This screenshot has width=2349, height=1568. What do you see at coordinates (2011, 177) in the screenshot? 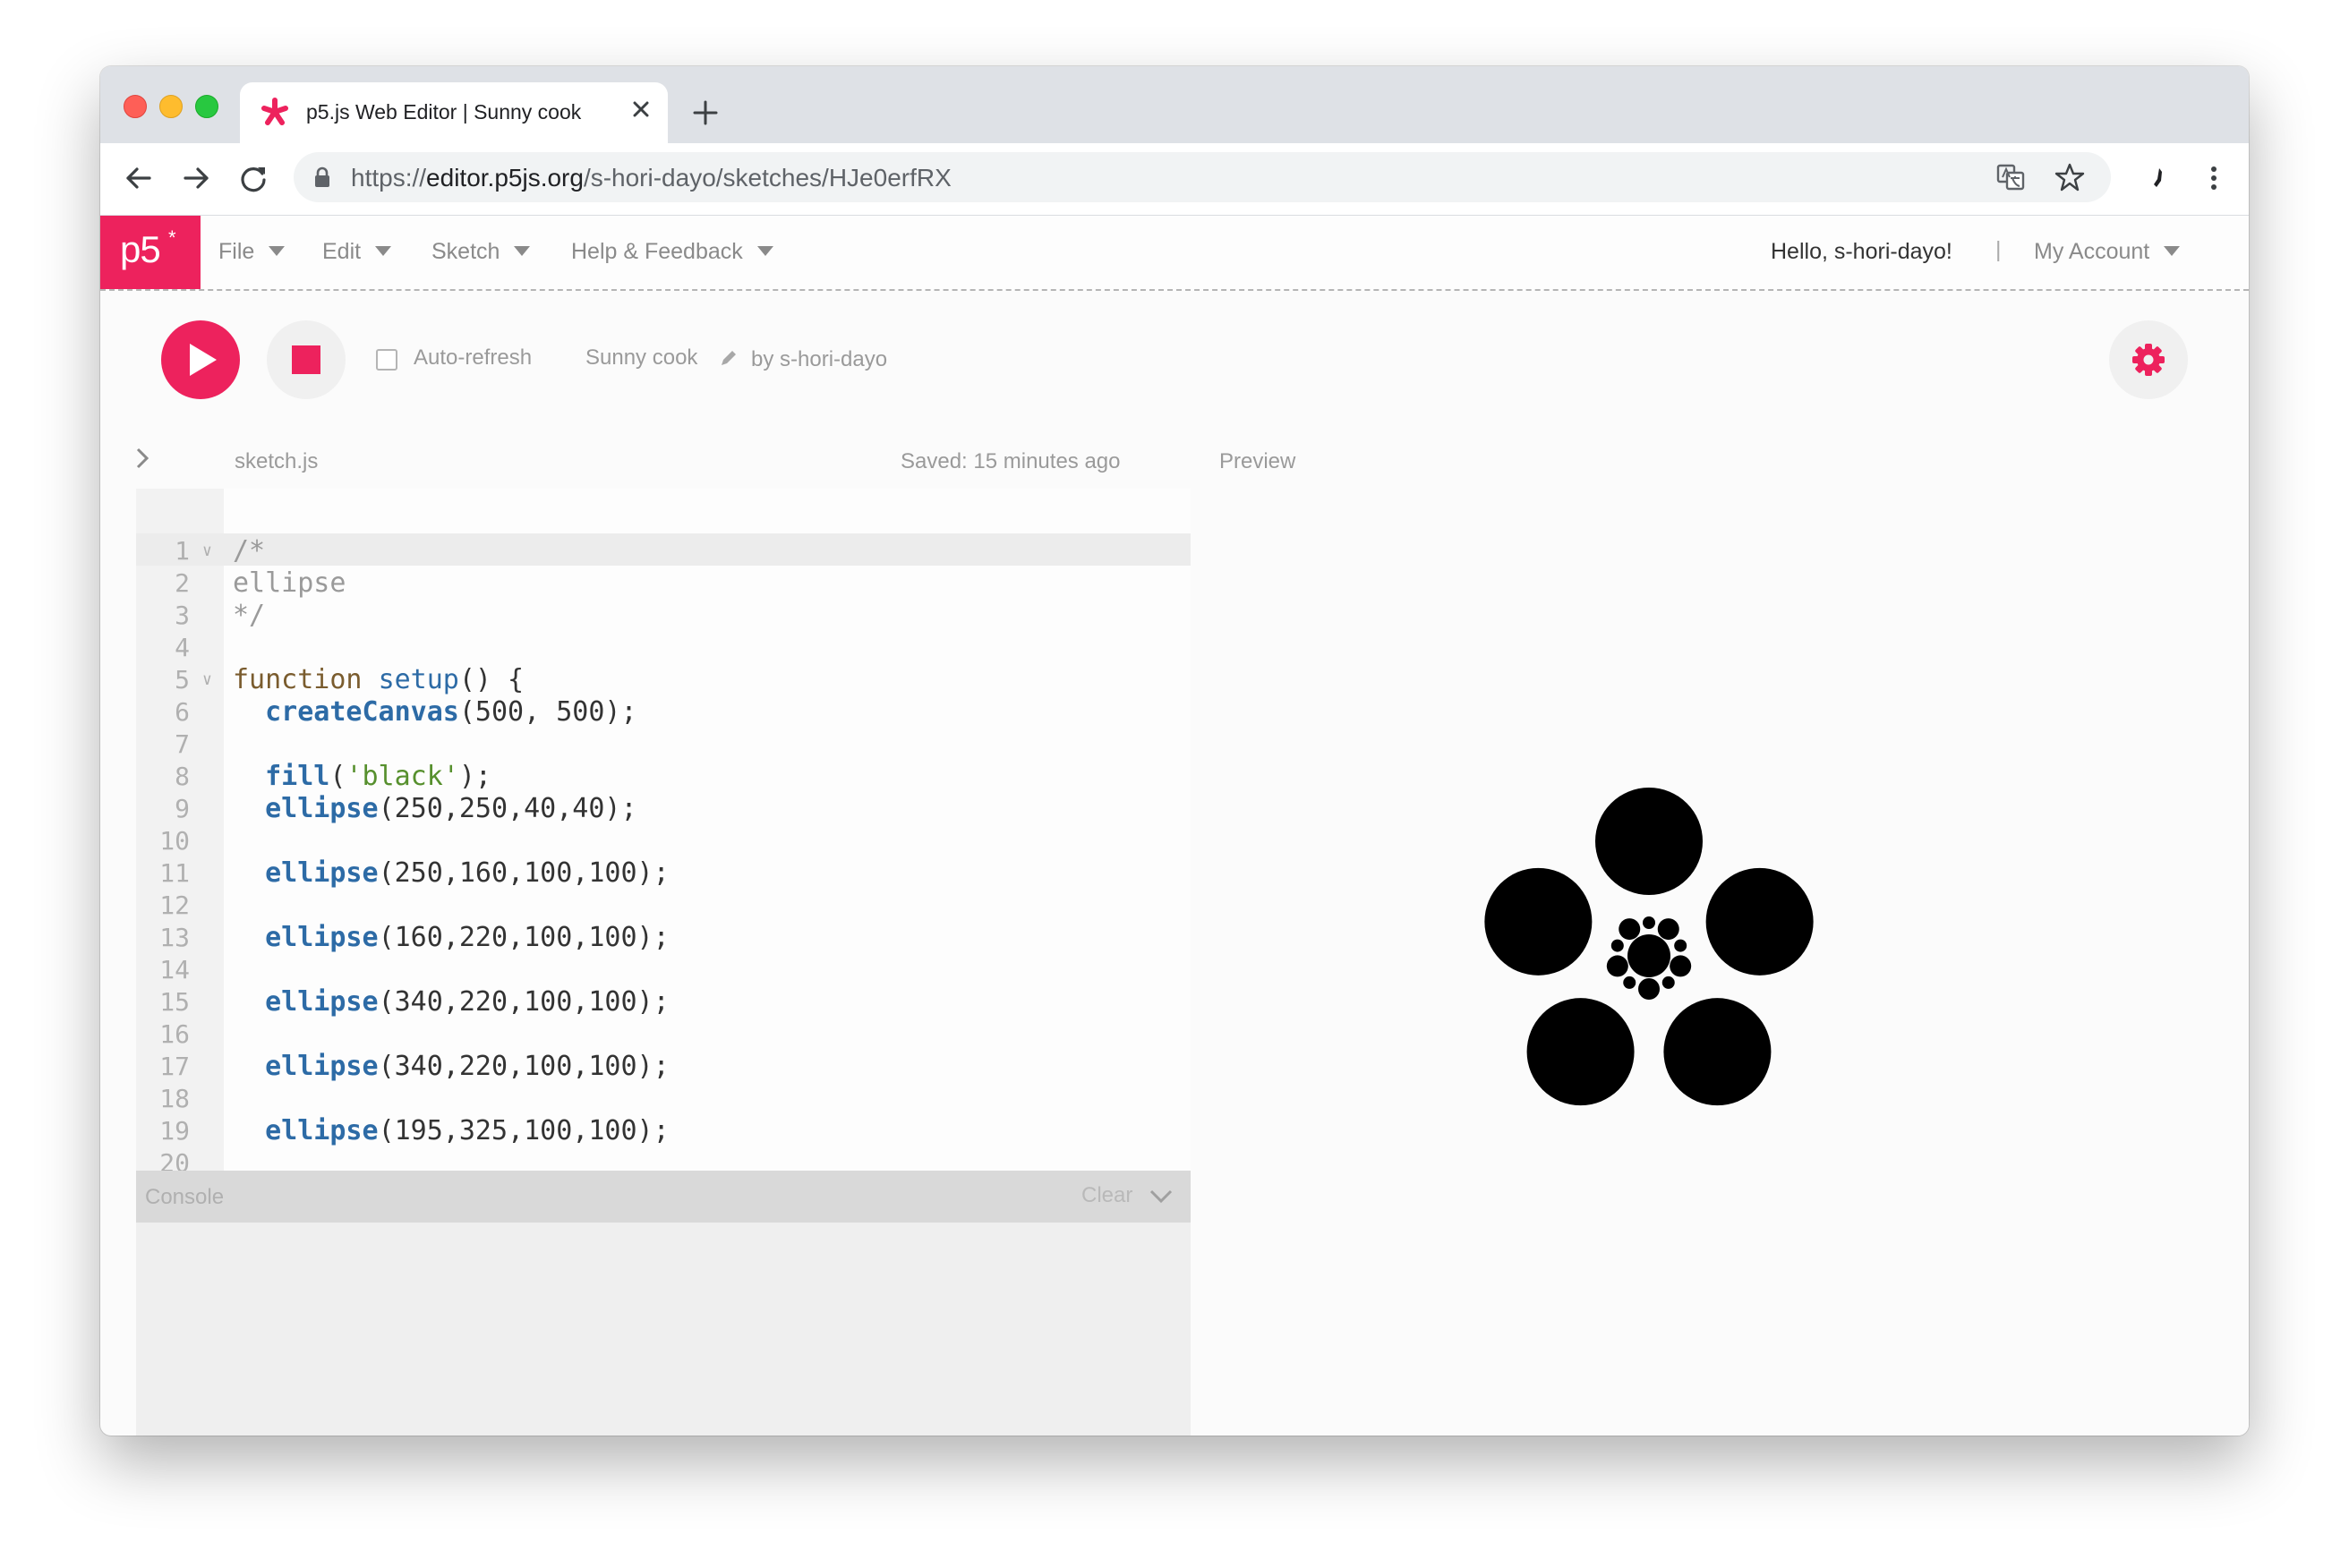
I see `translate-icon` at bounding box center [2011, 177].